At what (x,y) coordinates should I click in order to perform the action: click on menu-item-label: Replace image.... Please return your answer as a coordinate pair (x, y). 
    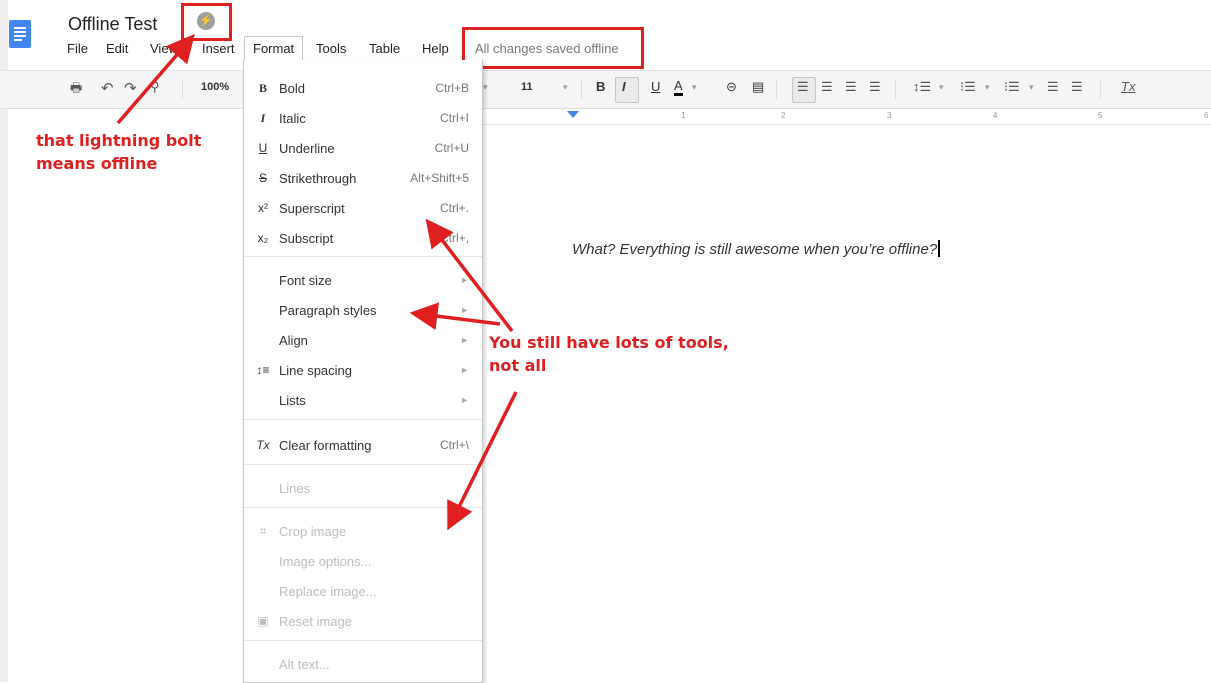
    Looking at the image, I should click on (328, 591).